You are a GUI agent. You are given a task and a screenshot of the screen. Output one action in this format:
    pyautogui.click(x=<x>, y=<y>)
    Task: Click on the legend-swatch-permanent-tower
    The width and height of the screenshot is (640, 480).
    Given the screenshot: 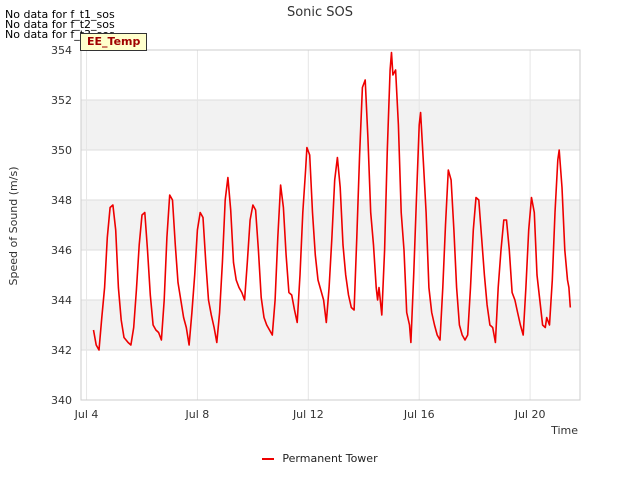 What is the action you would take?
    pyautogui.click(x=268, y=459)
    